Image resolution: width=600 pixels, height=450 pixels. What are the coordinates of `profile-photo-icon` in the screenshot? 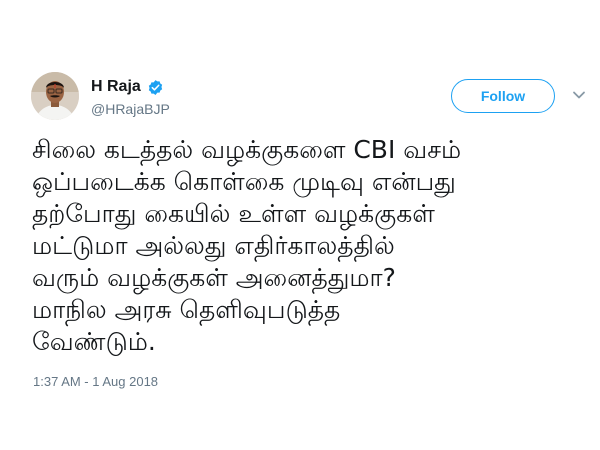 It's located at (55, 96).